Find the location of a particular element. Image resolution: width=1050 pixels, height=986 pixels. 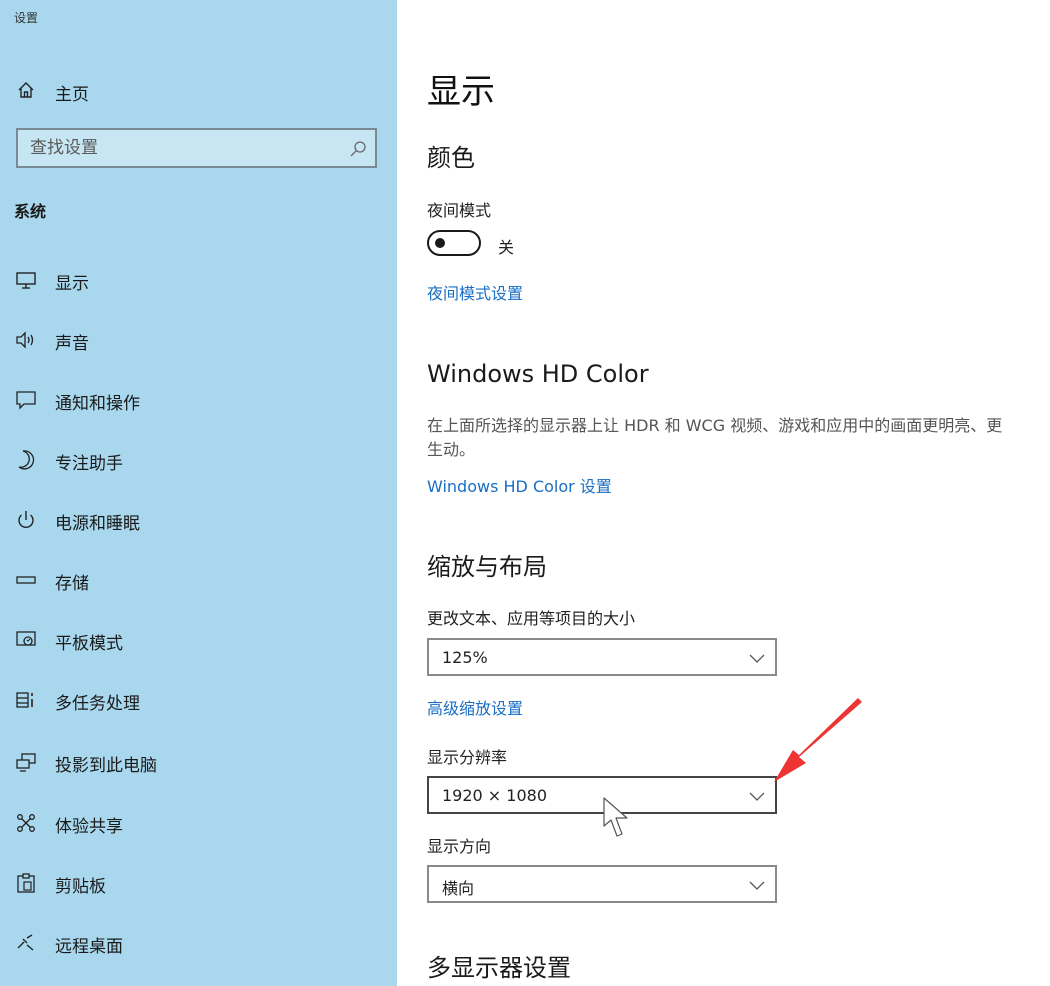

scale-dropdown: 125% is located at coordinates (602, 657).